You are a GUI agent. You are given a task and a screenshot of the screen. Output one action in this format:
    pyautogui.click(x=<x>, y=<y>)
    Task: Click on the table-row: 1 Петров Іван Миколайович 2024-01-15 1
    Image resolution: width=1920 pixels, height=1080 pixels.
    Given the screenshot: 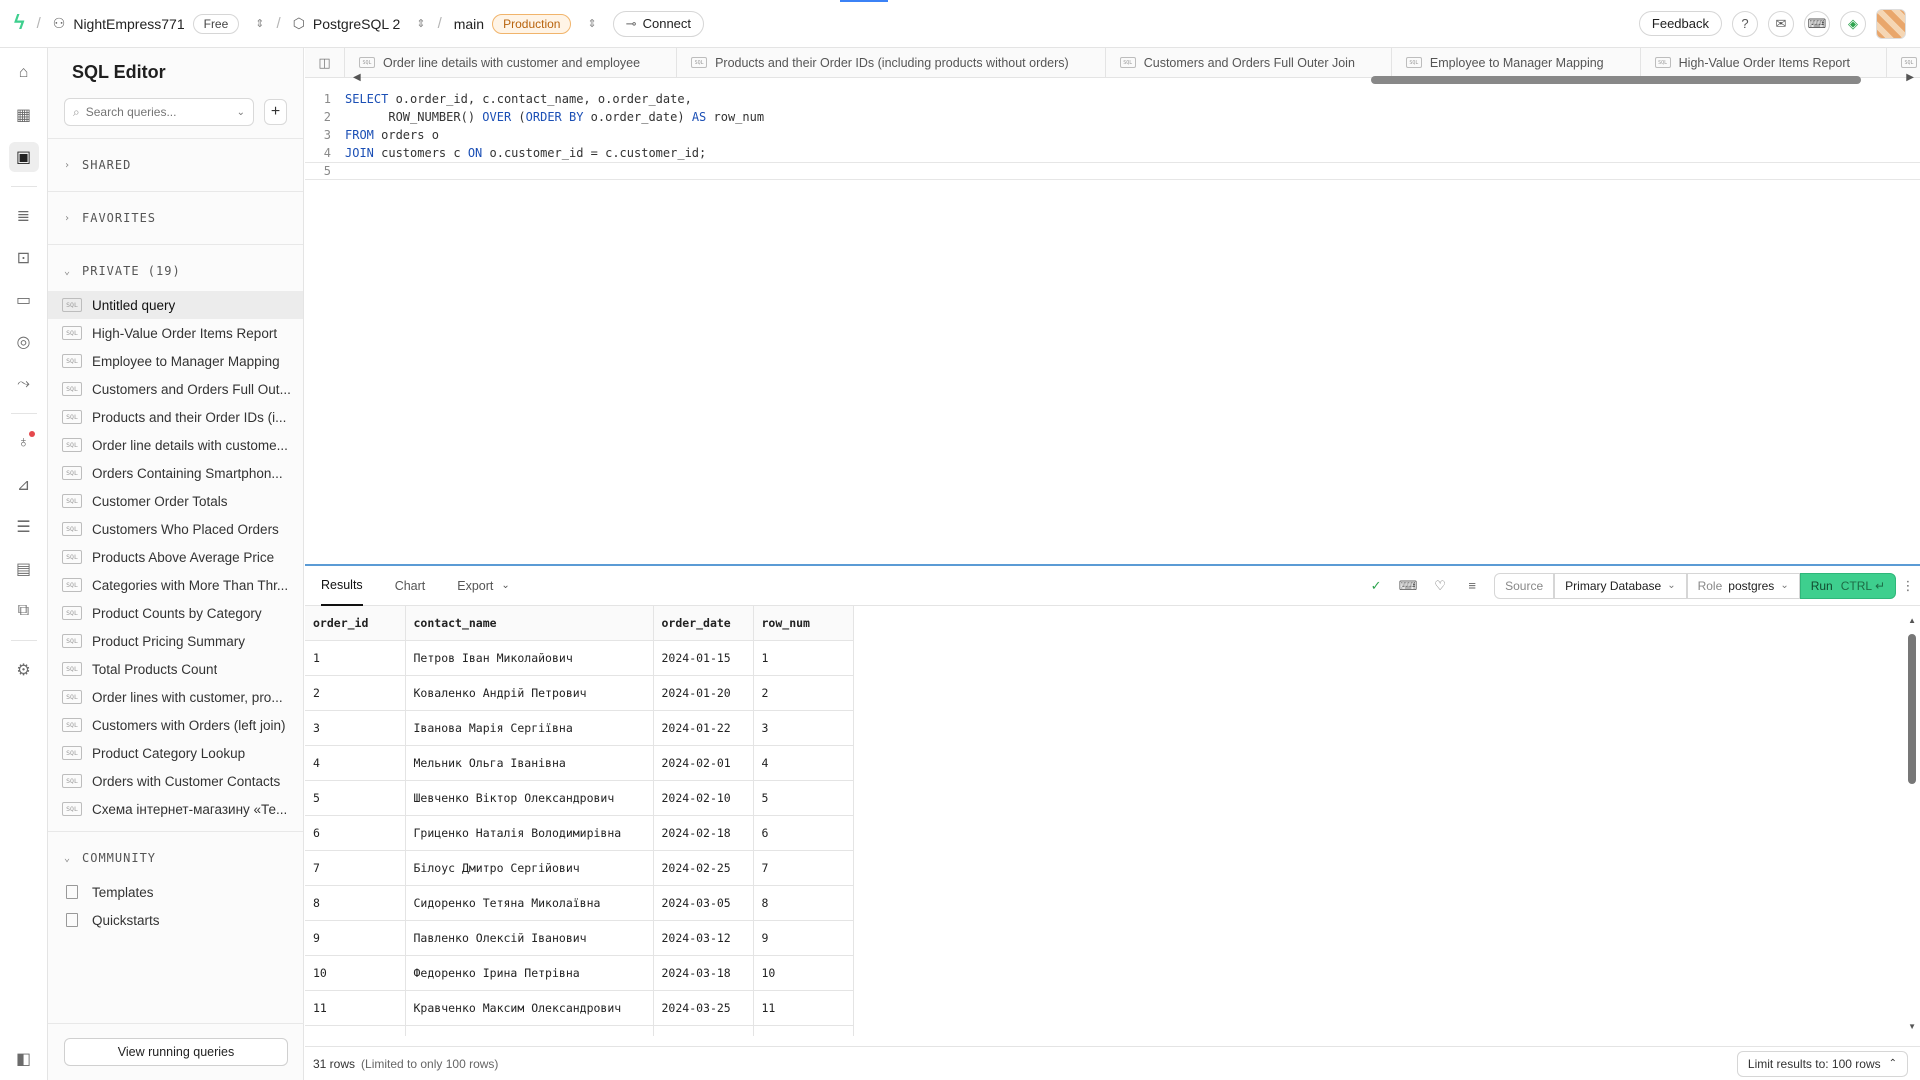 What is the action you would take?
    pyautogui.click(x=579, y=658)
    